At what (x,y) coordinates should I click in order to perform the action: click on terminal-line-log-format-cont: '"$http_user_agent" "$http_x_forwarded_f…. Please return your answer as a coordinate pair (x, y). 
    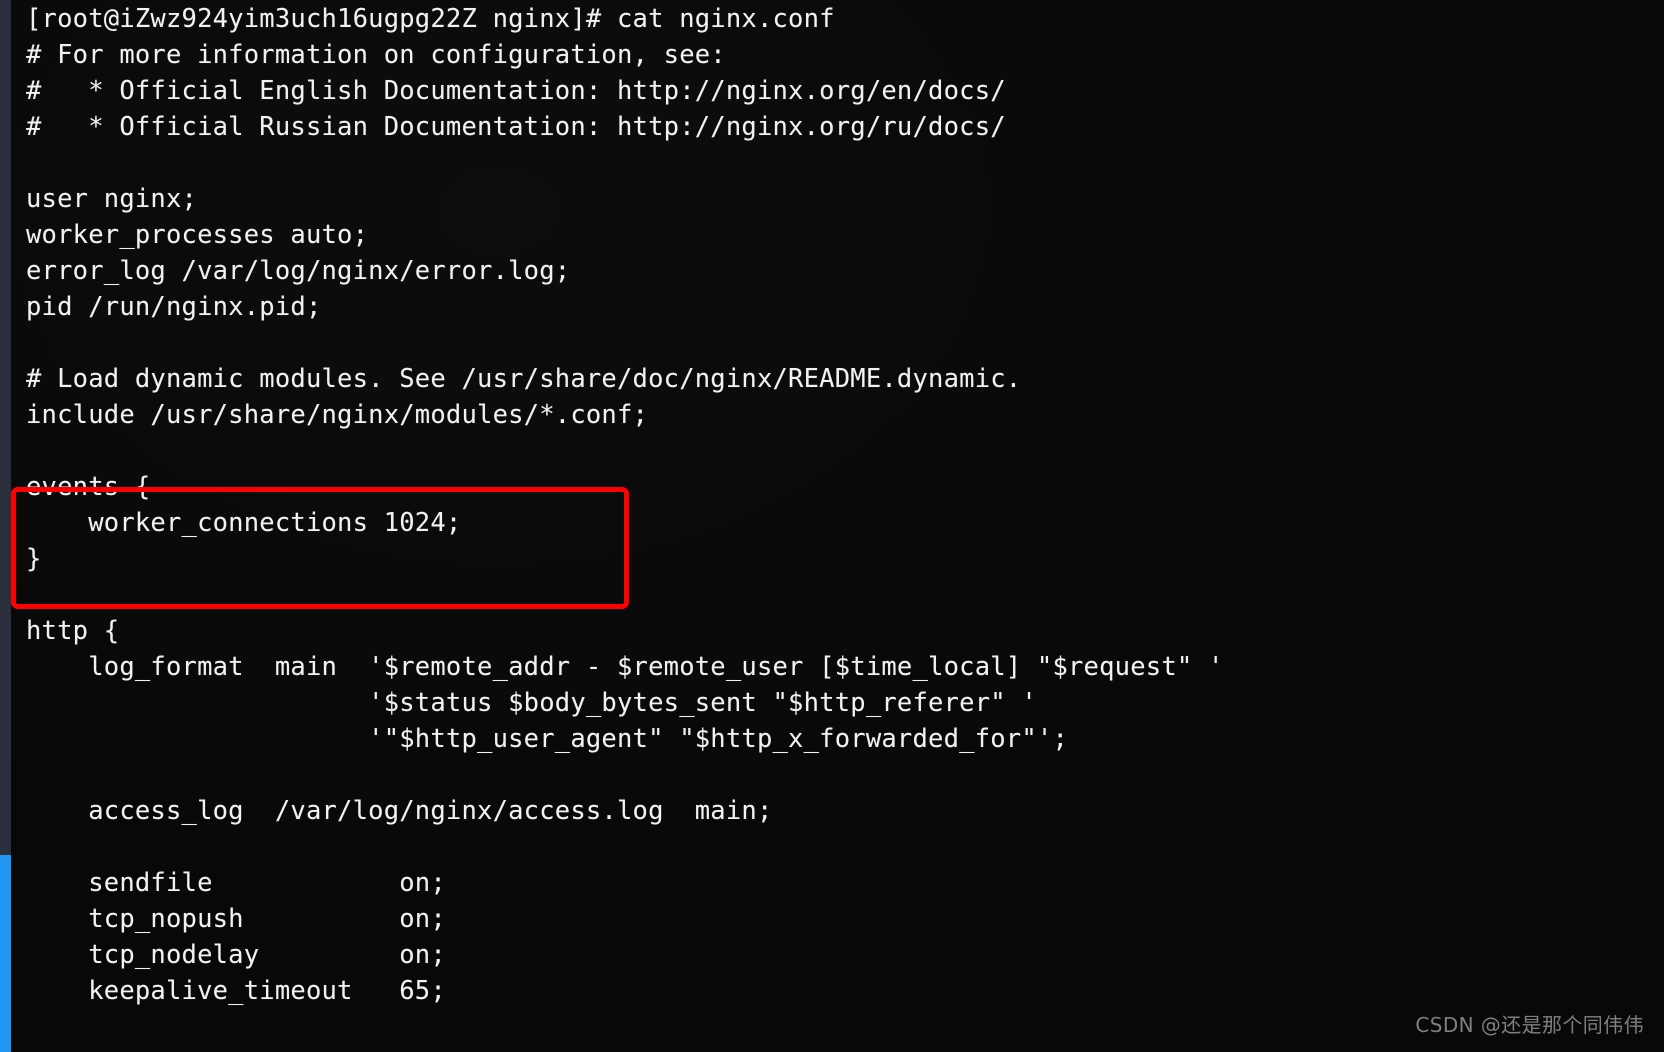
    Looking at the image, I should click on (547, 739).